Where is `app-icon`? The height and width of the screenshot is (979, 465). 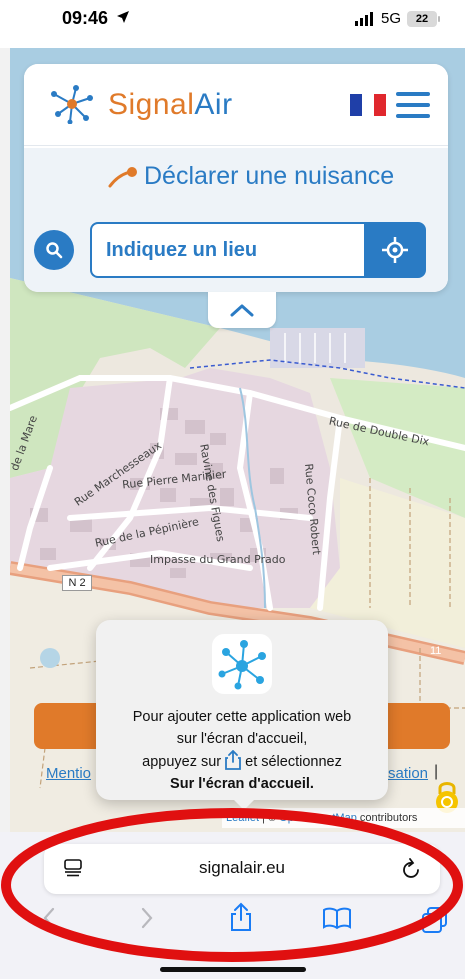
app-icon is located at coordinates (242, 664).